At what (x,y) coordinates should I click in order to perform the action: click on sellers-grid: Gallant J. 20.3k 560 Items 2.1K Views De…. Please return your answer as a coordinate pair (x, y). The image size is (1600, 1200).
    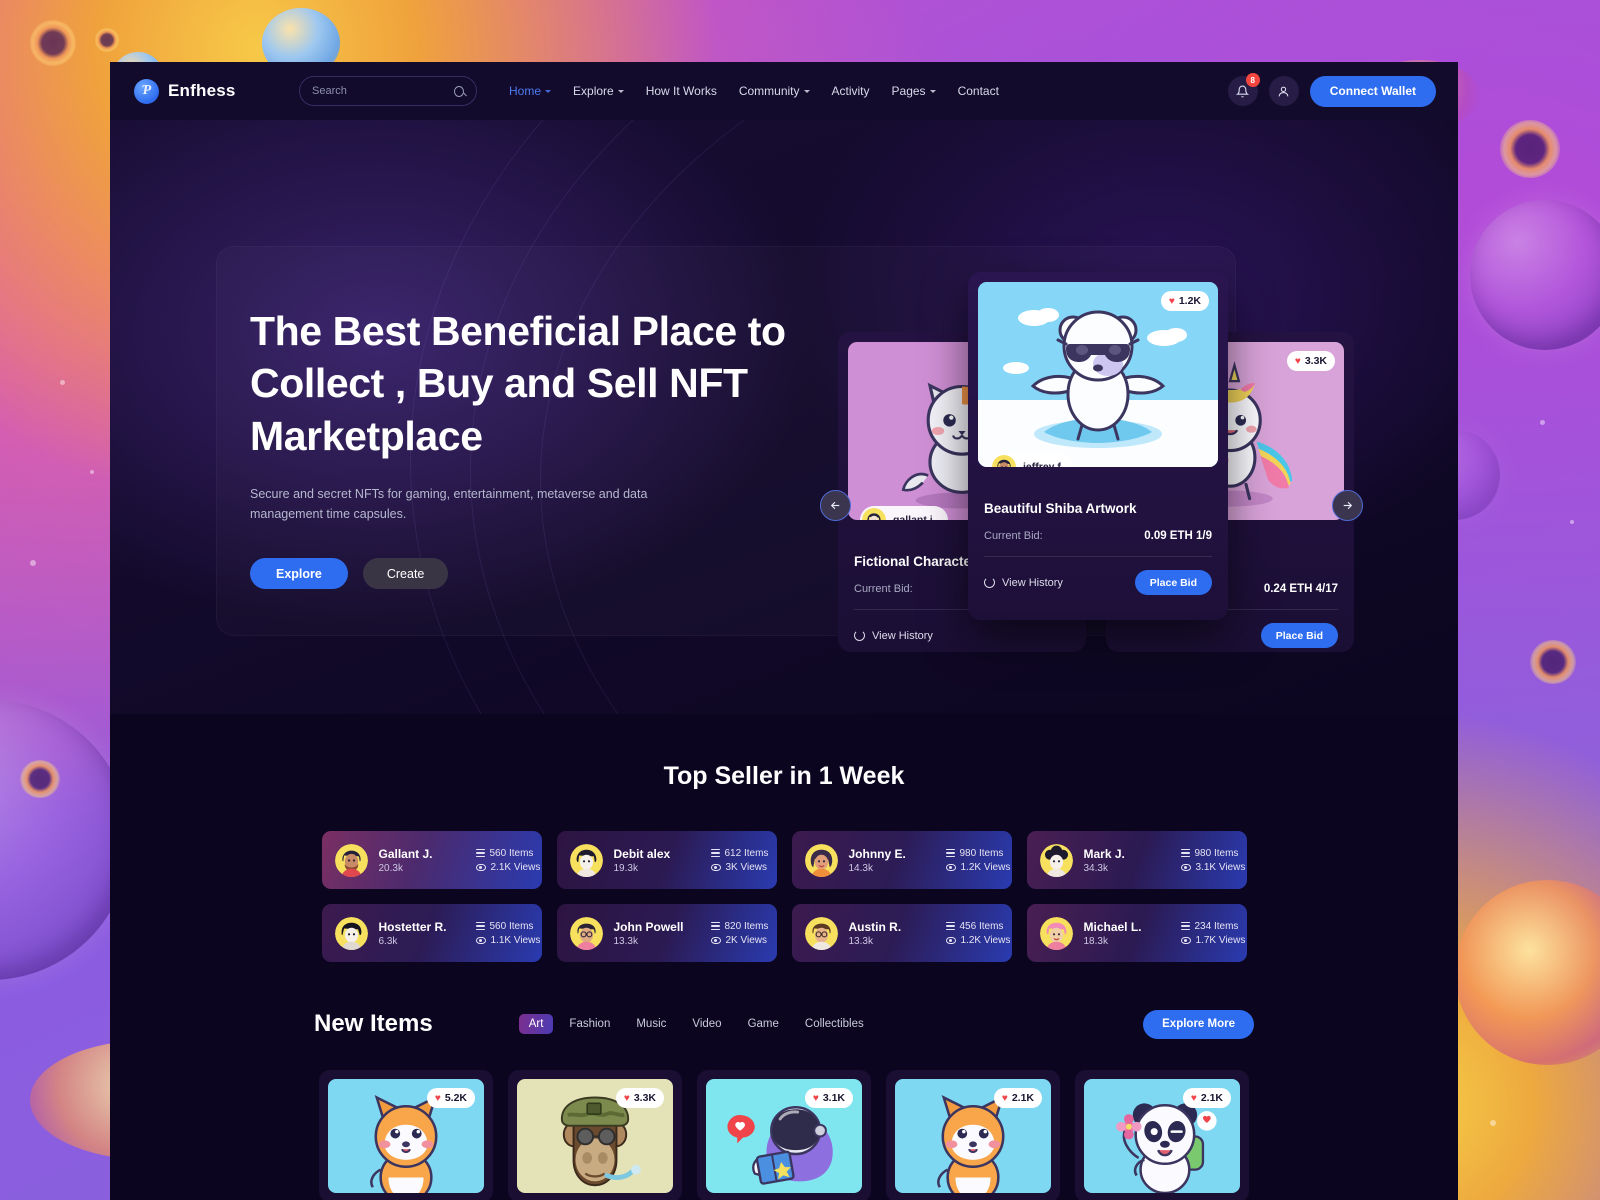
    Looking at the image, I should click on (784, 896).